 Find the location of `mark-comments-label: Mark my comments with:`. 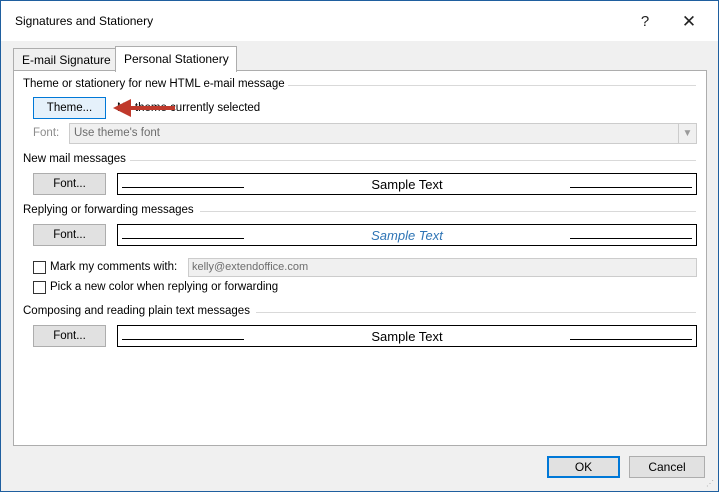

mark-comments-label: Mark my comments with: is located at coordinates (114, 267).